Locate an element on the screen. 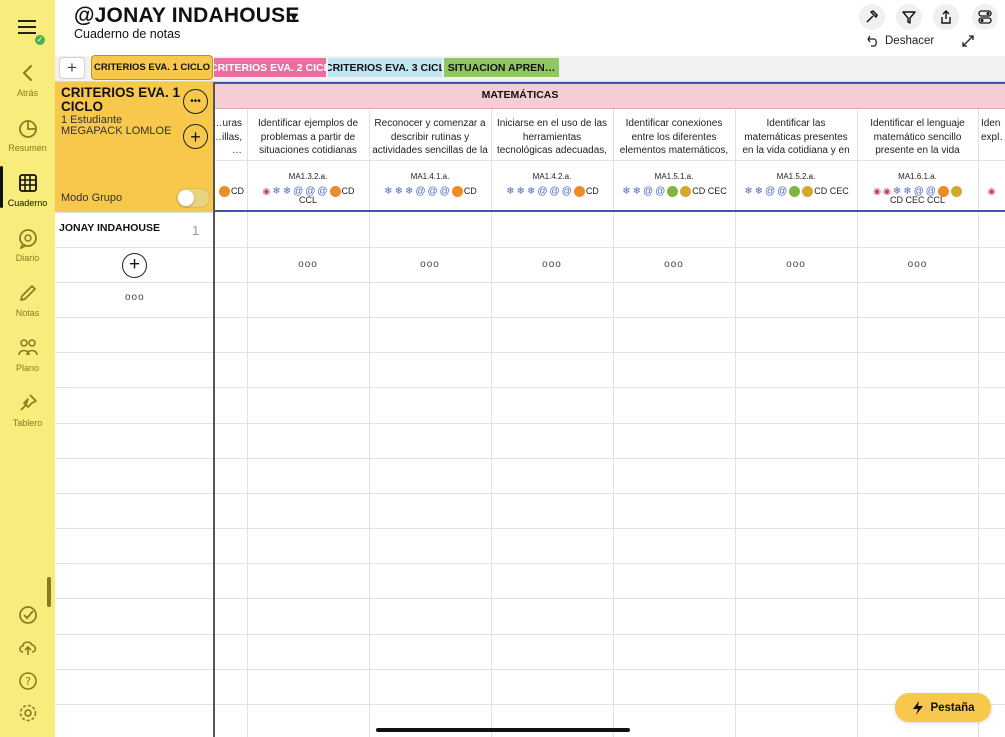 This screenshot has width=1005, height=737. title-dropdown-caret: ▼ is located at coordinates (294, 17).